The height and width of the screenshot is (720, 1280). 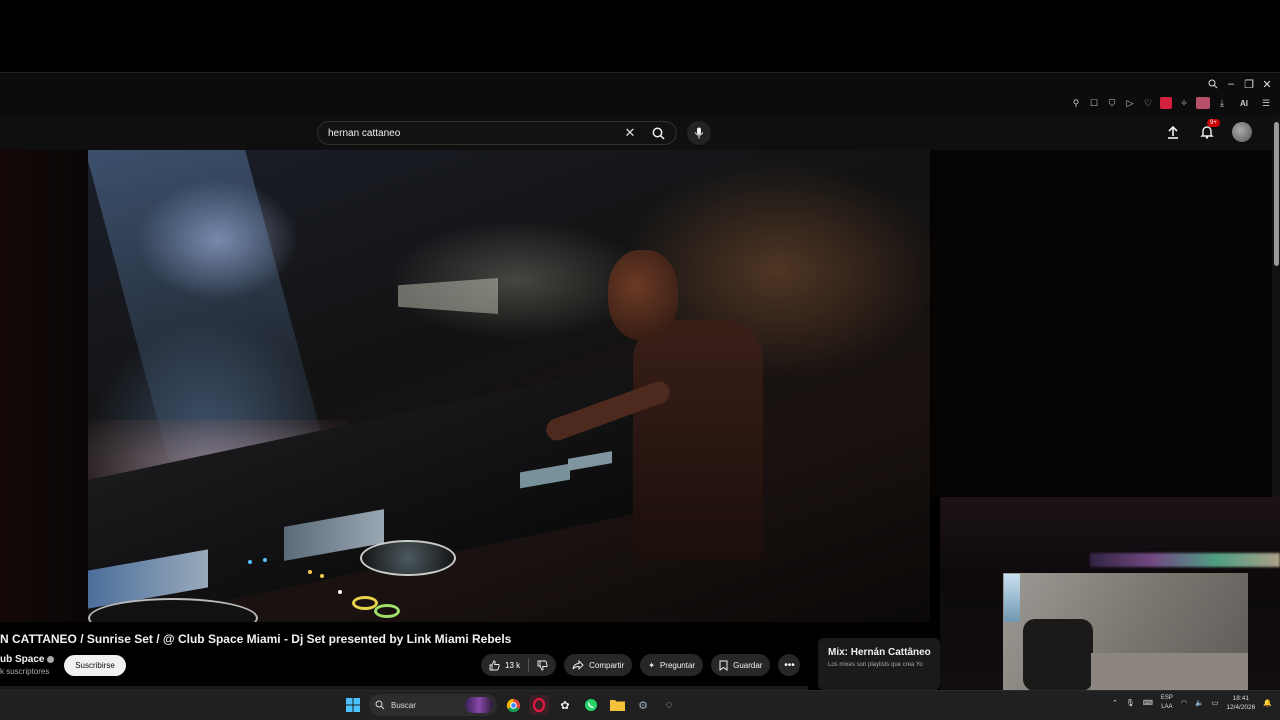 What do you see at coordinates (1130, 703) in the screenshot?
I see `microphone-tray-icon: 🎙` at bounding box center [1130, 703].